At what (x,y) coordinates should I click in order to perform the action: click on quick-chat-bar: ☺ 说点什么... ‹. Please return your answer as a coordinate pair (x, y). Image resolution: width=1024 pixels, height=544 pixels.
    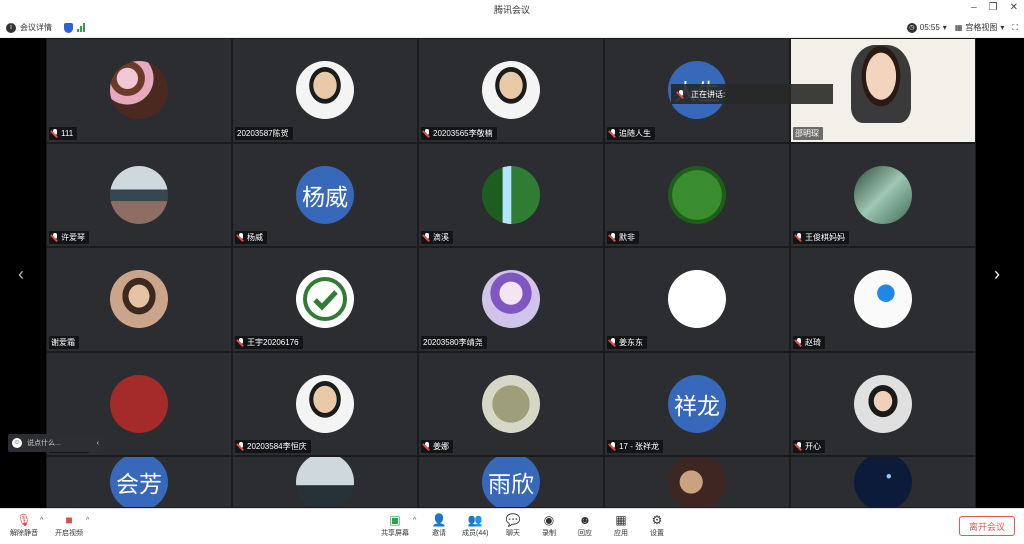
    Looking at the image, I should click on (56, 443).